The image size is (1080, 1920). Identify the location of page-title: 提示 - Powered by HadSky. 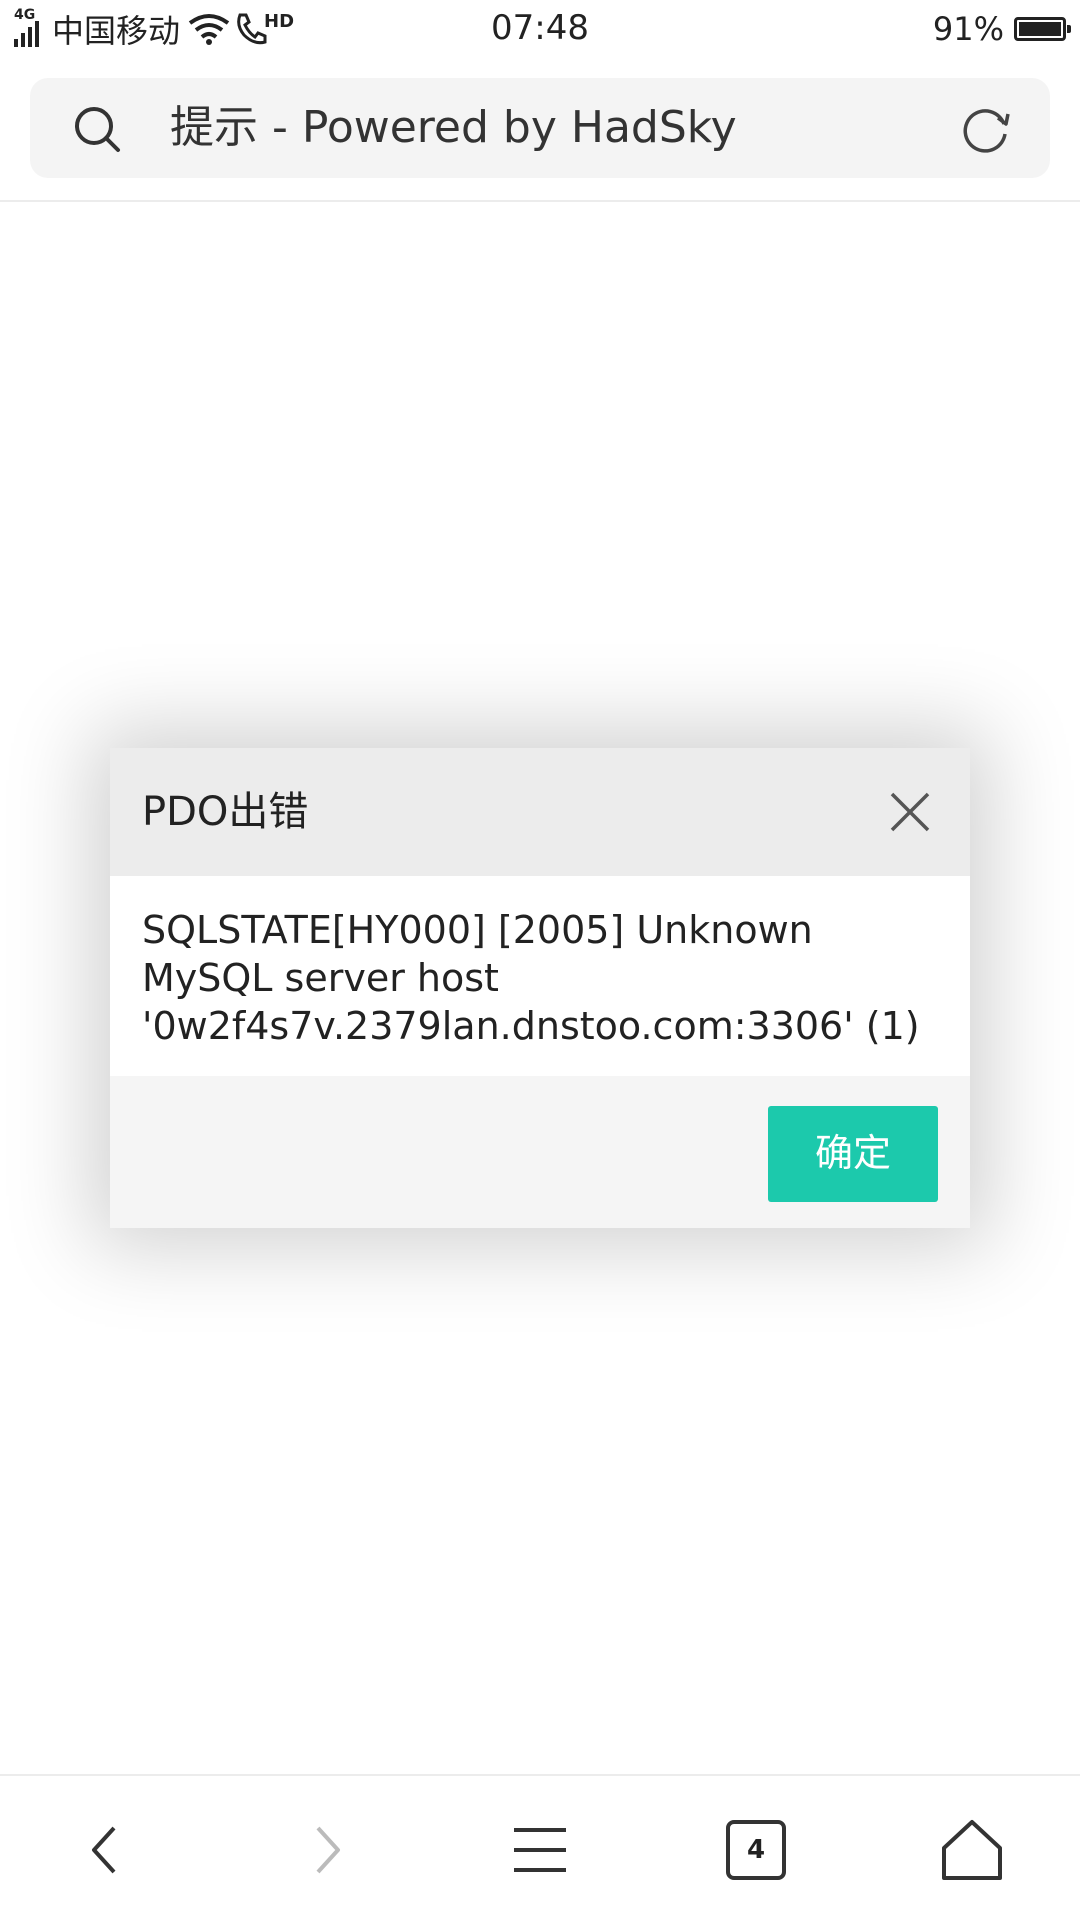
(453, 128).